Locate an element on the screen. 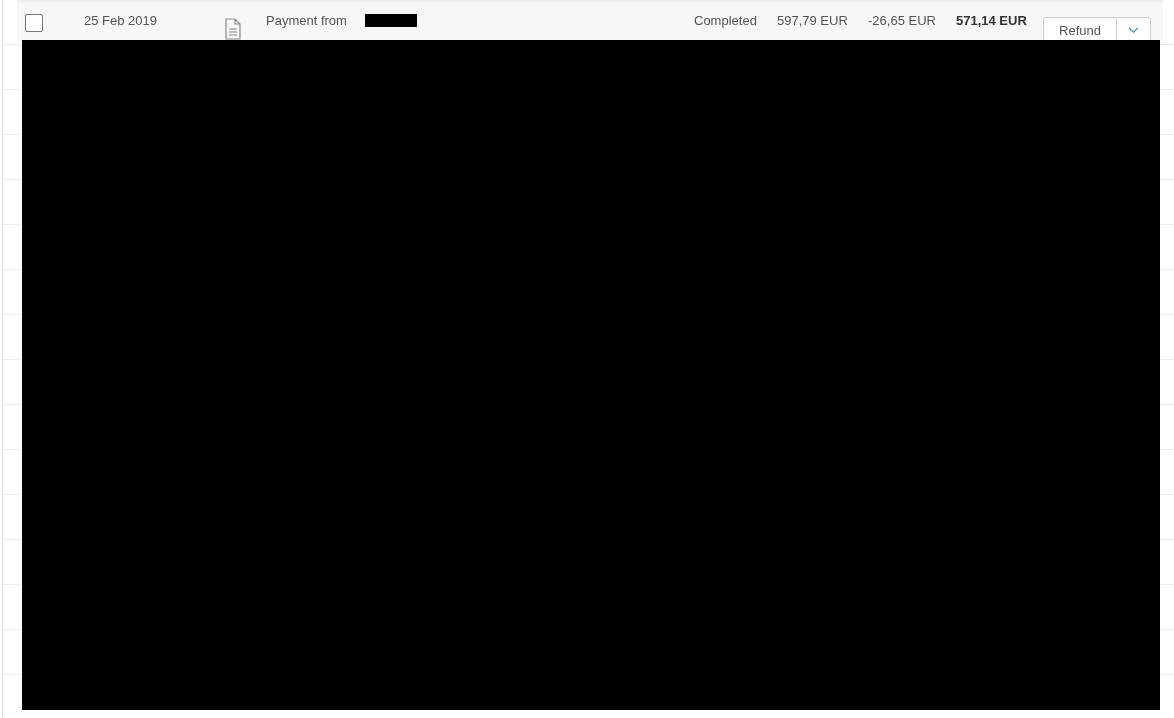 The width and height of the screenshot is (1174, 718). status-text: Completed is located at coordinates (725, 20).